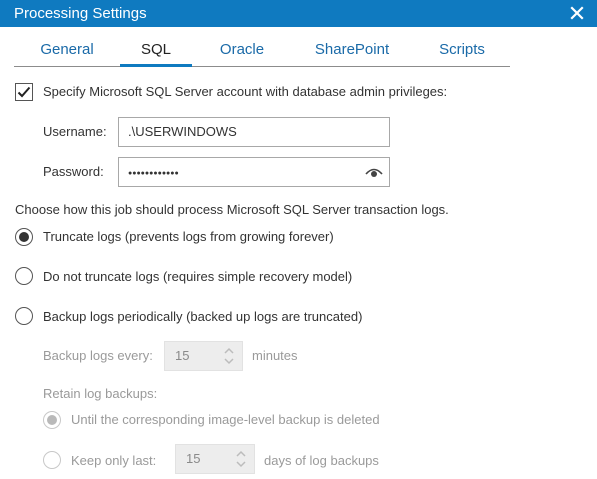 This screenshot has height=479, width=597. I want to click on checkmark-icon, so click(24, 93).